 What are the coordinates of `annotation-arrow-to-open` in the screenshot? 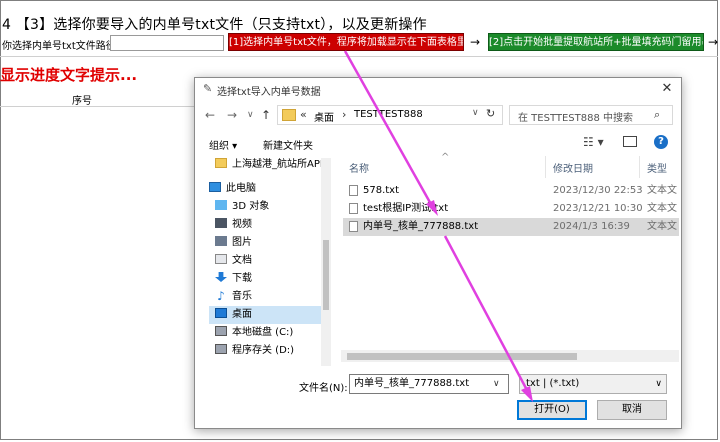 It's located at (486, 314).